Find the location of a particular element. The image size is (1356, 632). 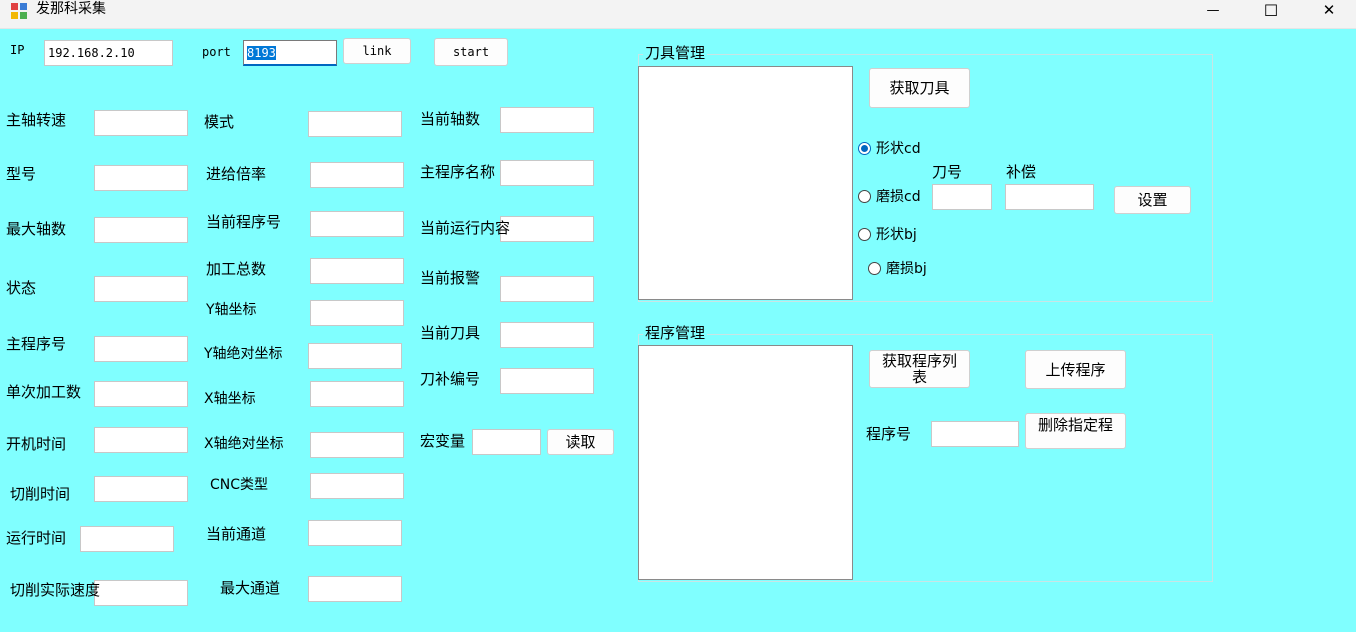

status-label: 状态 is located at coordinates (21, 288).